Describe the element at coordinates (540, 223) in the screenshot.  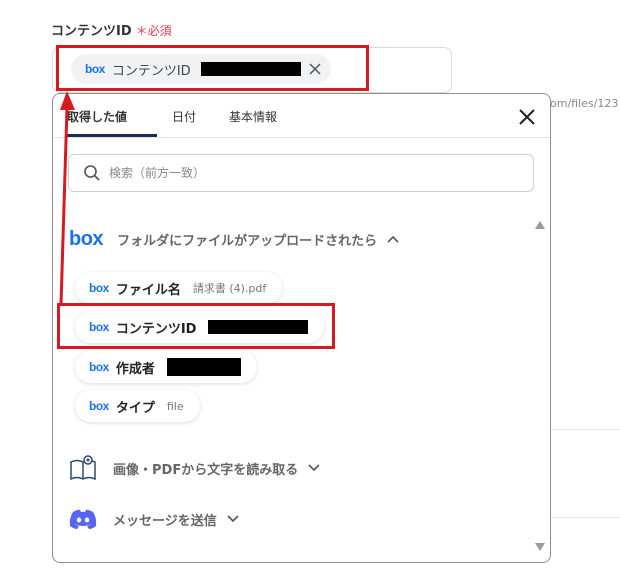
I see `scroll-up-icon` at that location.